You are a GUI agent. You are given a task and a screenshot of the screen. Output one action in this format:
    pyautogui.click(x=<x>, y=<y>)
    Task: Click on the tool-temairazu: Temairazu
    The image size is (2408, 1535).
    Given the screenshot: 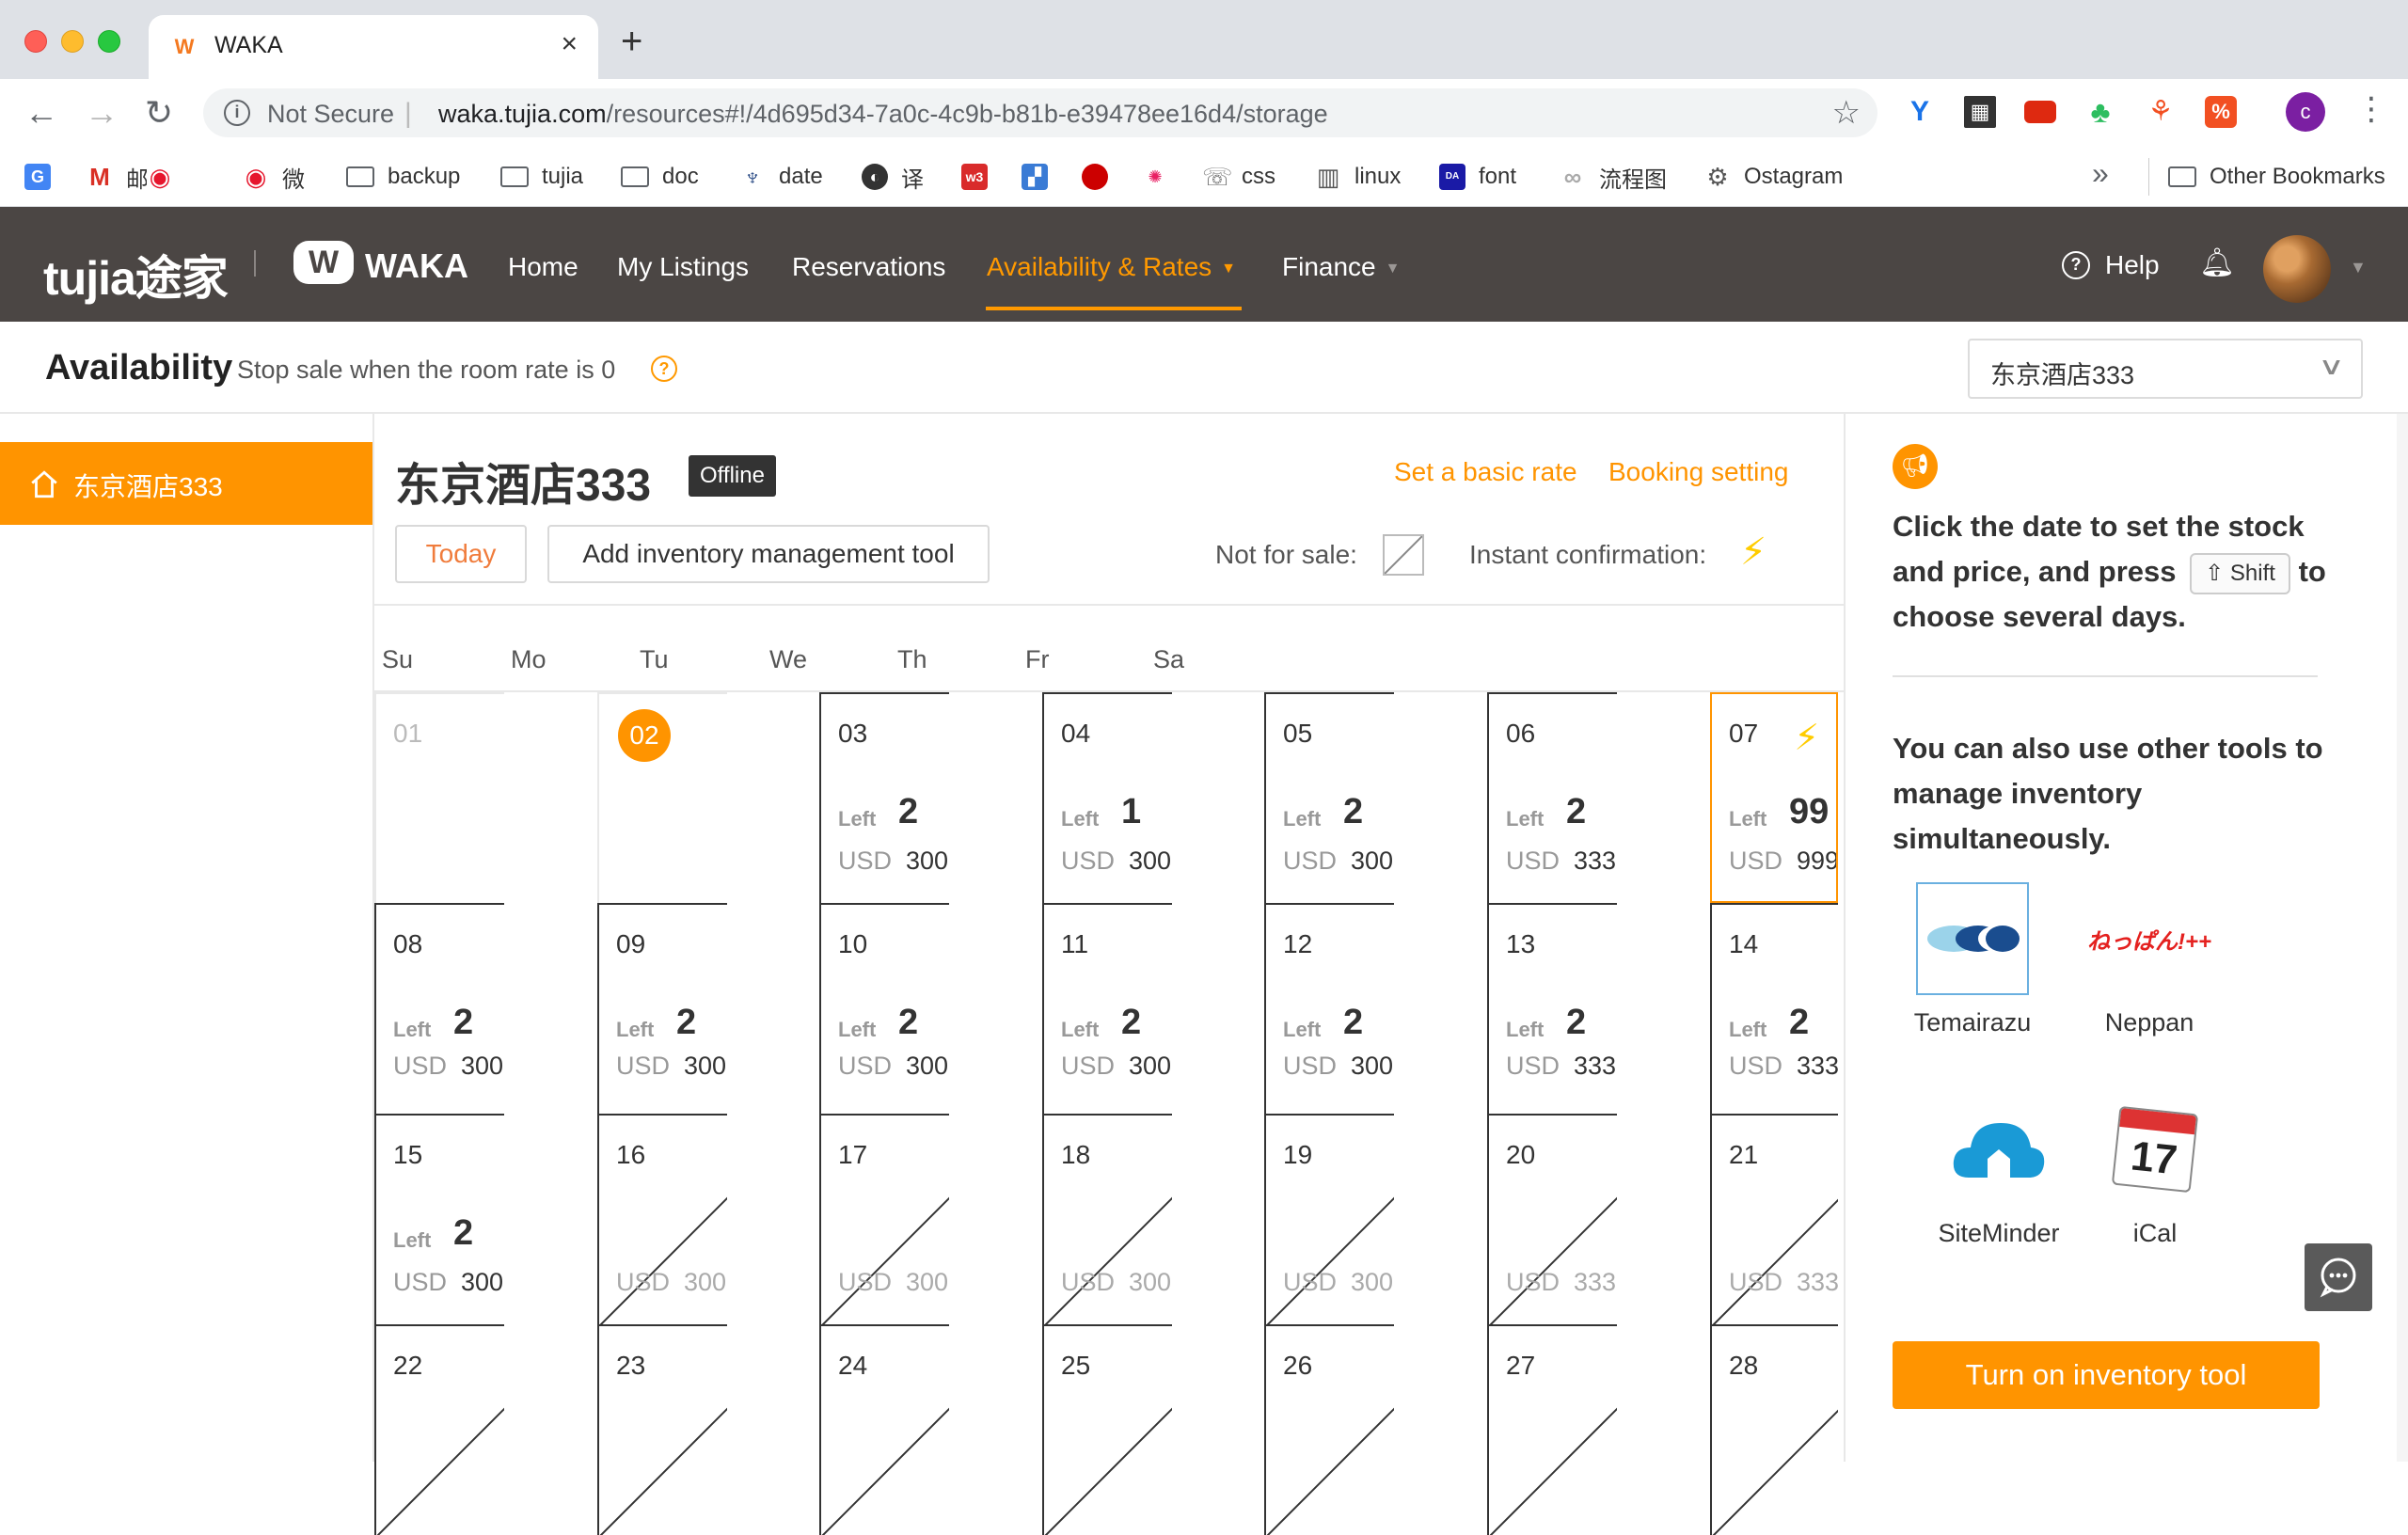 What is the action you would take?
    pyautogui.click(x=1973, y=959)
    